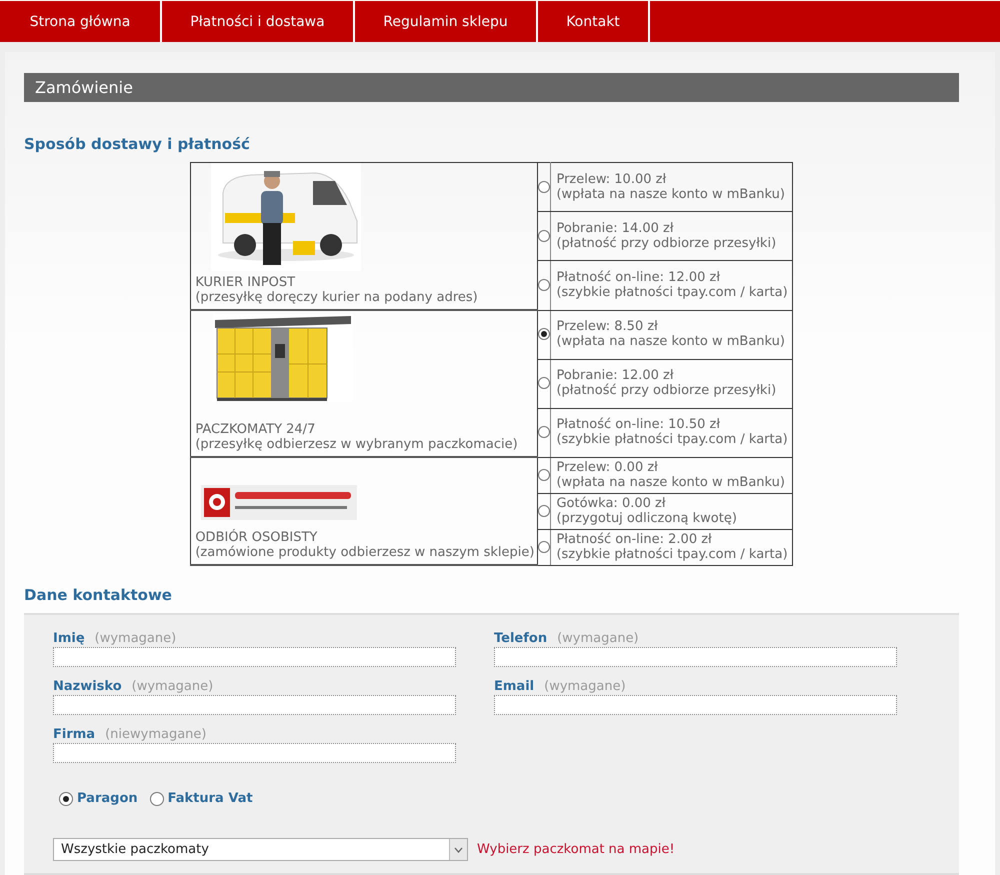 Image resolution: width=1000 pixels, height=875 pixels. What do you see at coordinates (245, 282) in the screenshot?
I see `method-name: KURIER INPOST` at bounding box center [245, 282].